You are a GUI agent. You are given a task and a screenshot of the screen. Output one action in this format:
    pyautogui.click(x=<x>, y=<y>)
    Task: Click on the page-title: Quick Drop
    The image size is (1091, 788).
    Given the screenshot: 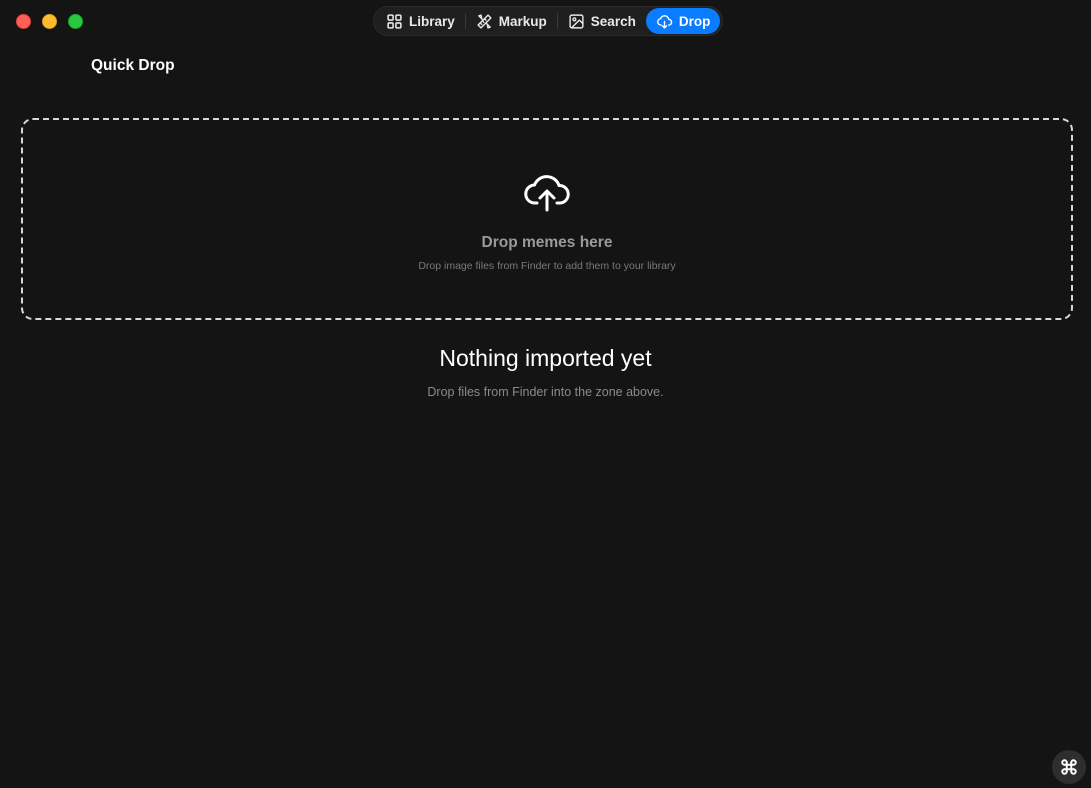 What is the action you would take?
    pyautogui.click(x=133, y=65)
    